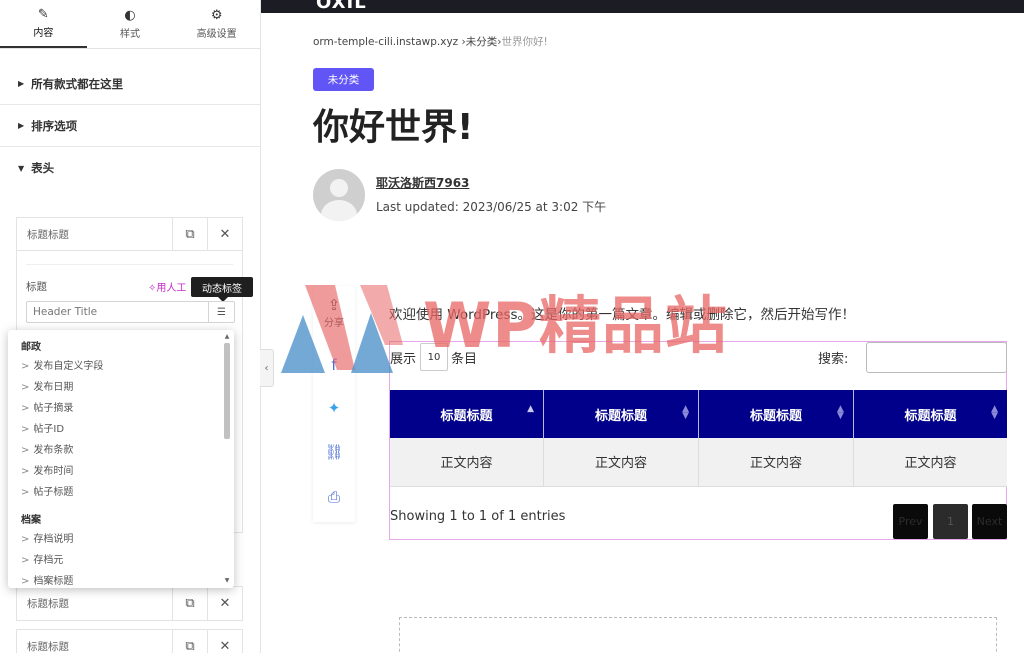 Image resolution: width=1024 pixels, height=653 pixels. What do you see at coordinates (989, 521) in the screenshot?
I see `next-page-button: Next` at bounding box center [989, 521].